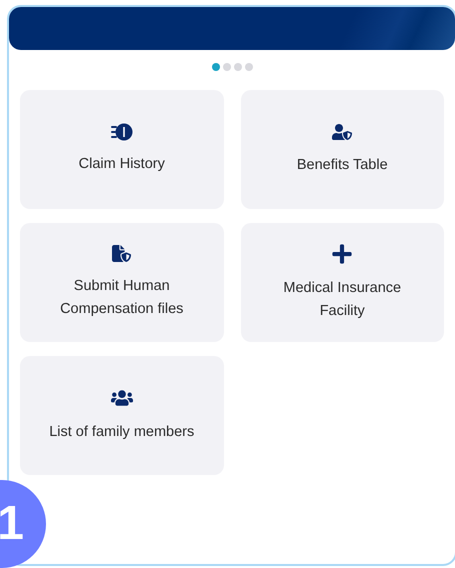 The image size is (455, 568). Describe the element at coordinates (342, 132) in the screenshot. I see `user-shield-icon` at that location.